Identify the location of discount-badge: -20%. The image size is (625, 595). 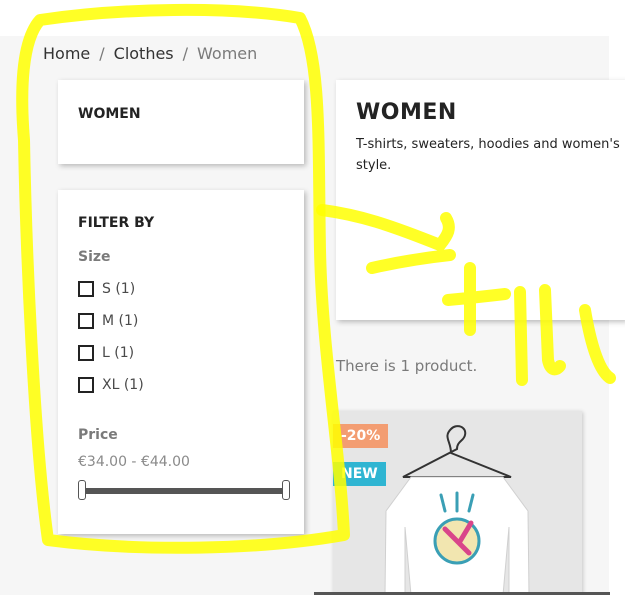
(361, 436).